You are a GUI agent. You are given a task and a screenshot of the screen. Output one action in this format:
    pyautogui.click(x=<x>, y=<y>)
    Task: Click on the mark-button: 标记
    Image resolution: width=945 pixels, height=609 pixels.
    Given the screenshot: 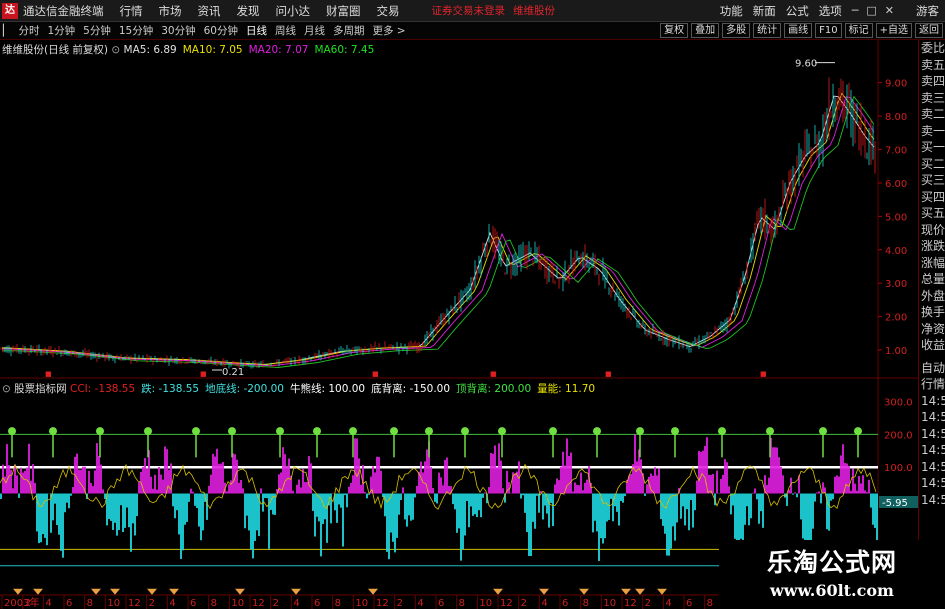 What is the action you would take?
    pyautogui.click(x=858, y=30)
    